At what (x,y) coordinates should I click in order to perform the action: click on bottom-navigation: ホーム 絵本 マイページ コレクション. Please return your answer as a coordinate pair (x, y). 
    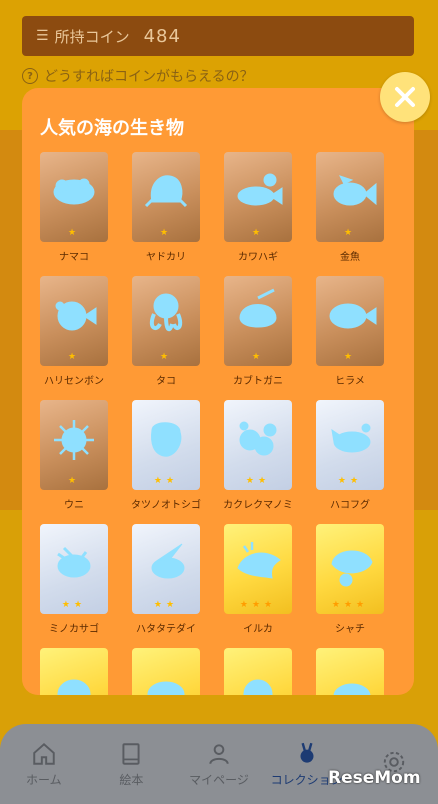
    Looking at the image, I should click on (219, 764).